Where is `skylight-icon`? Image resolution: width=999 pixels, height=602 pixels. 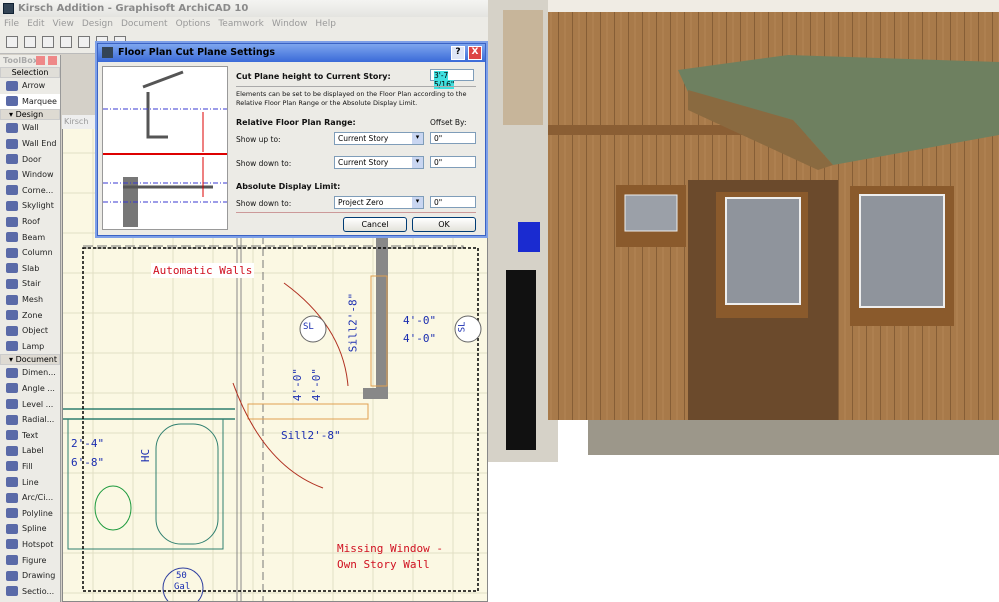
skylight-icon is located at coordinates (12, 205).